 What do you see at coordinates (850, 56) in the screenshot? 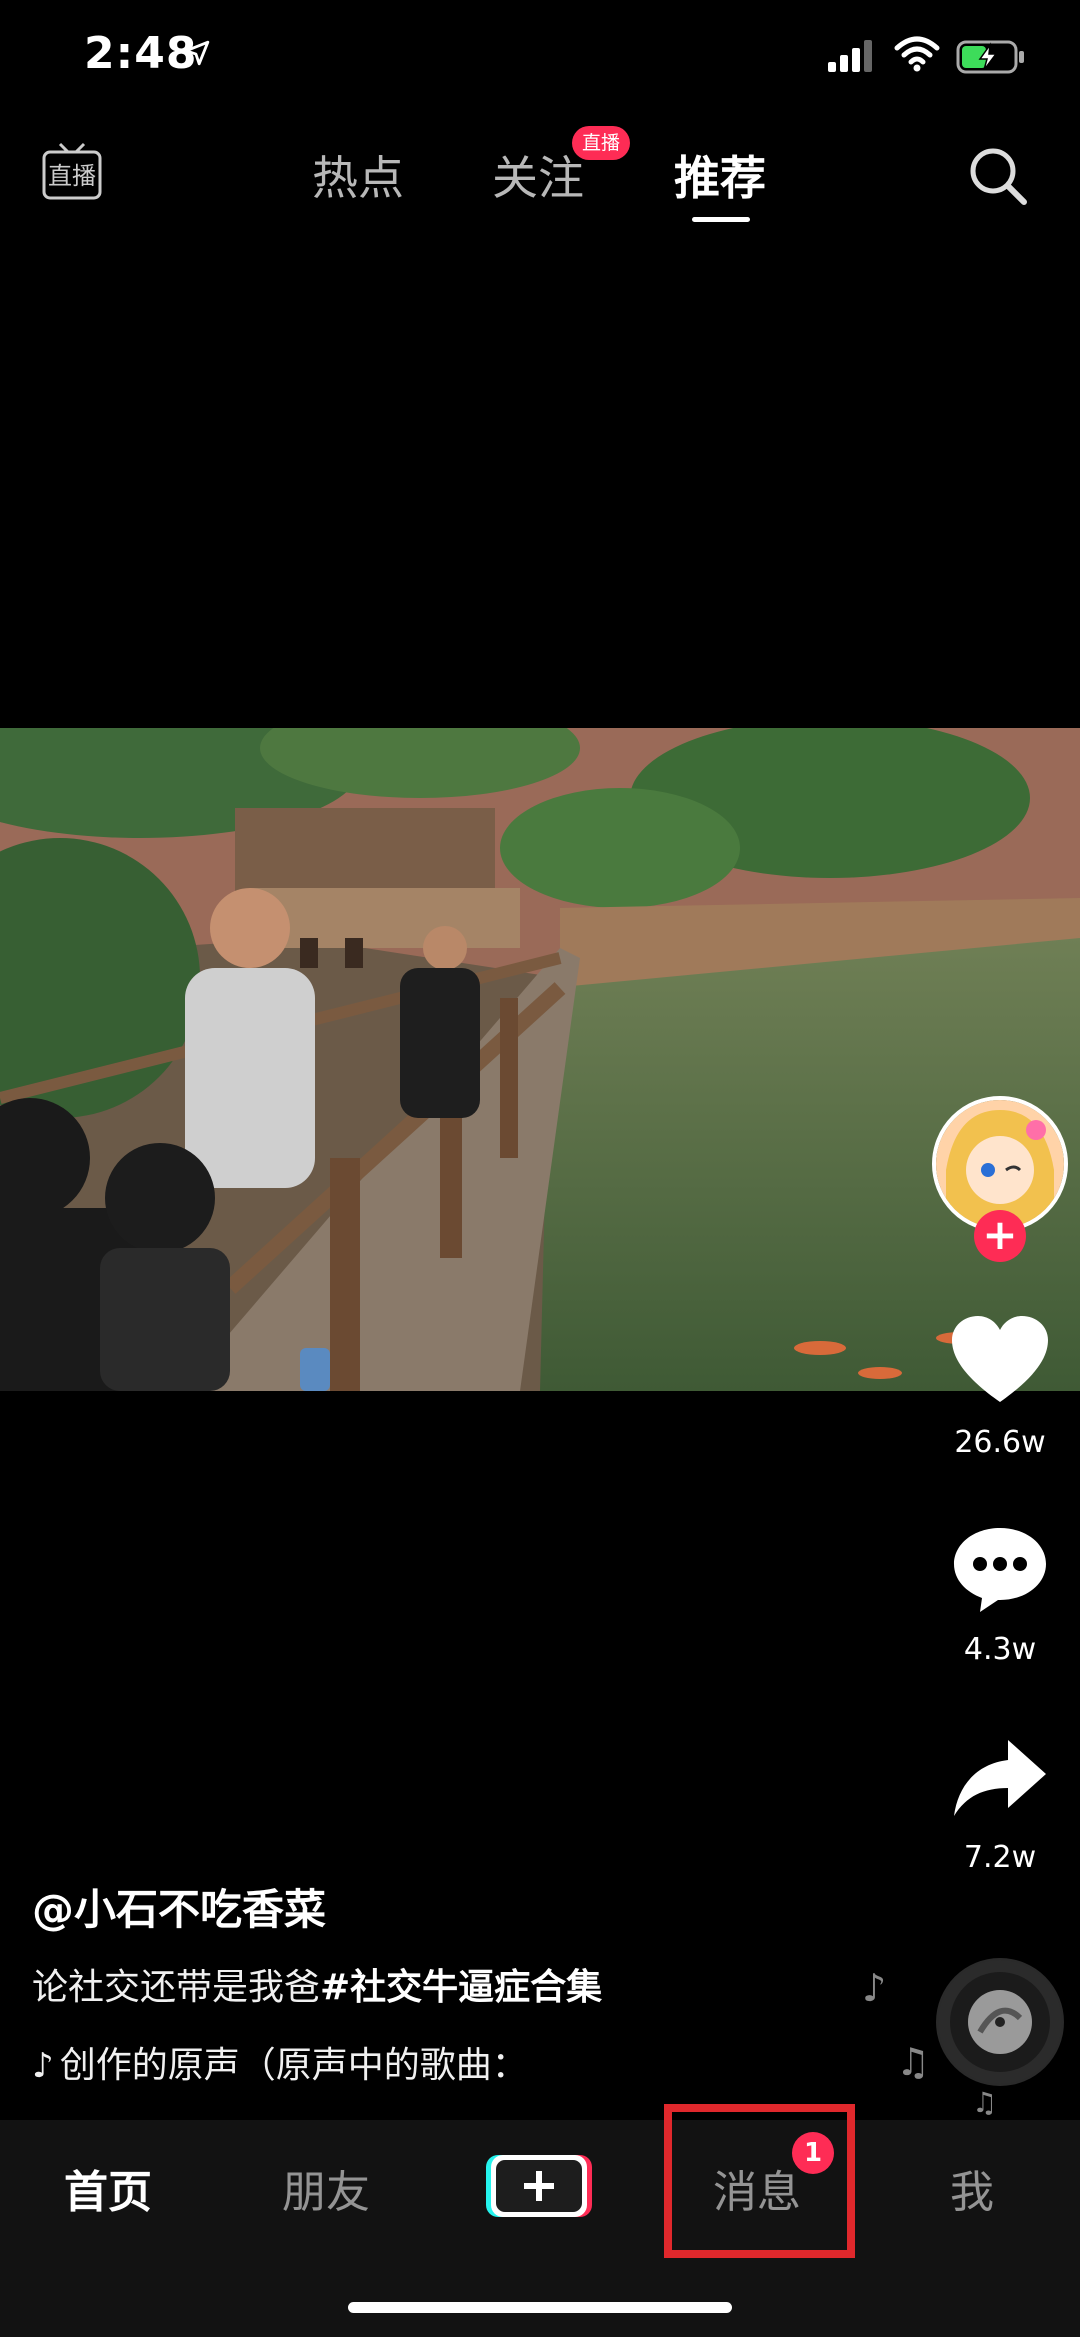
I see `cellular-signal-icon` at bounding box center [850, 56].